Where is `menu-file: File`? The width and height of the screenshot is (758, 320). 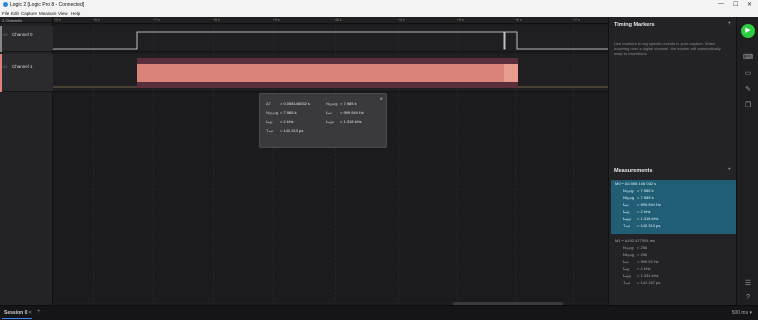 menu-file: File is located at coordinates (5, 13).